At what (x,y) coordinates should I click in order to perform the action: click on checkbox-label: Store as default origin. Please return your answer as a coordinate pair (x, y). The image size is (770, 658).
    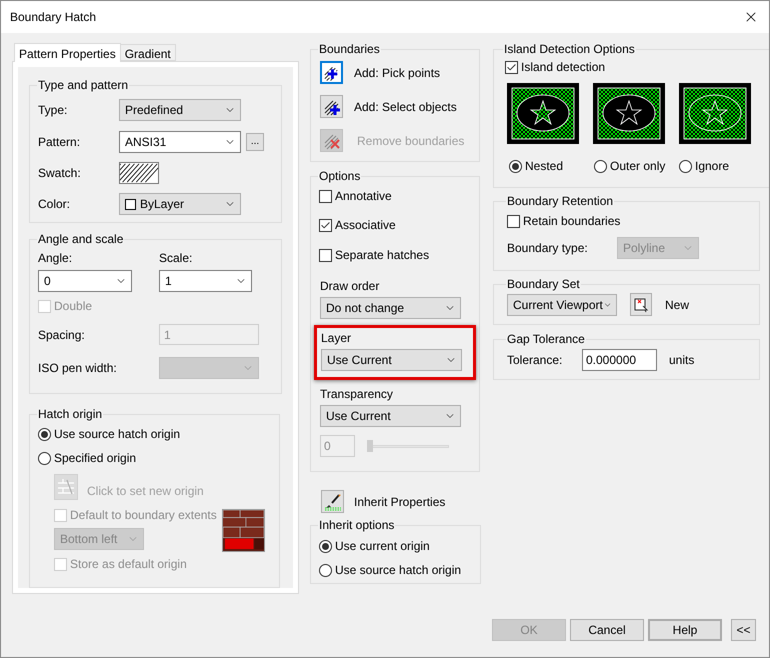
    Looking at the image, I should click on (128, 564).